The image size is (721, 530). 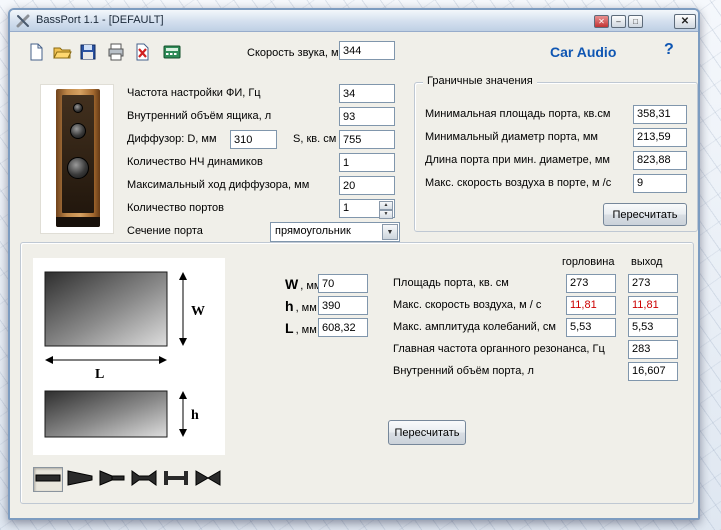 What do you see at coordinates (601, 21) in the screenshot?
I see `child-close-button: ✕` at bounding box center [601, 21].